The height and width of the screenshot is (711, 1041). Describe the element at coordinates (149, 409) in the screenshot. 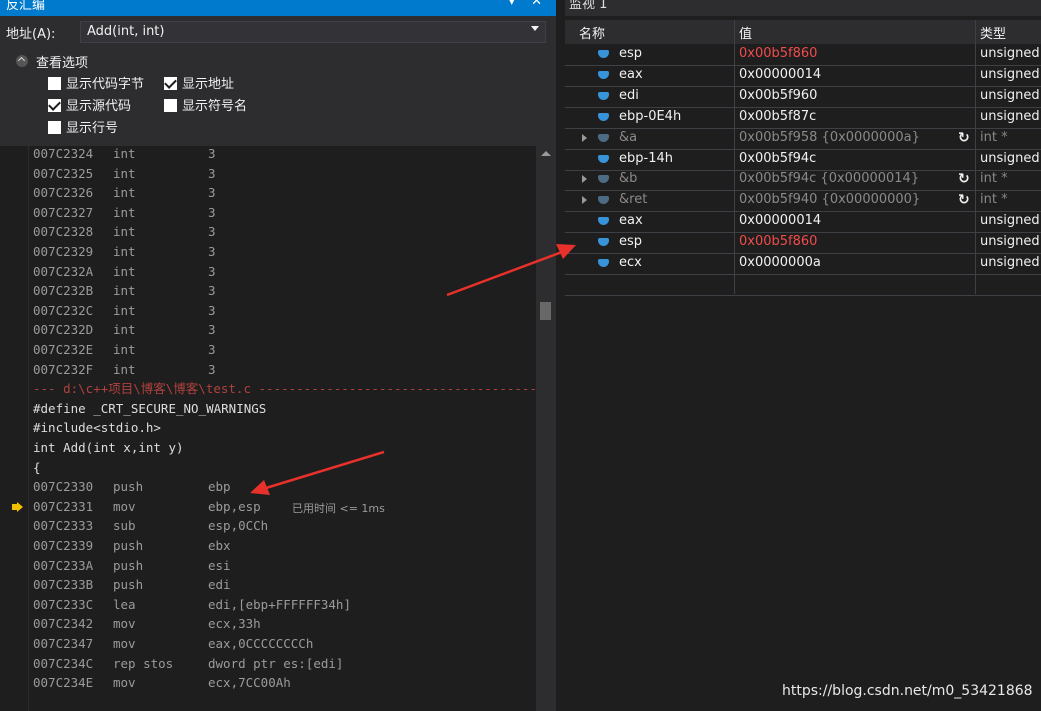

I see `source-line: #define _CRT_SECURE_NO_WARNINGS` at that location.